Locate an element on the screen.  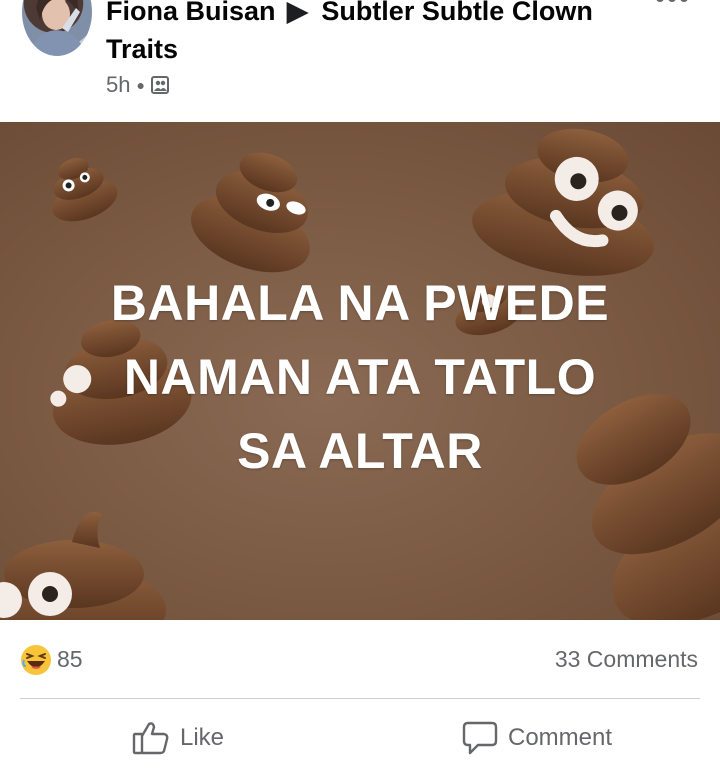
post-meta: 5h ● is located at coordinates (137, 85).